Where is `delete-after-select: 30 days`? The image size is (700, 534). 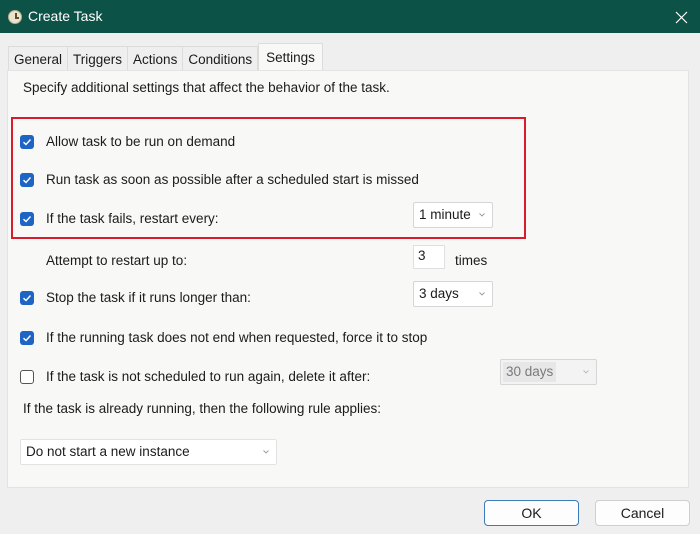 delete-after-select: 30 days is located at coordinates (548, 372).